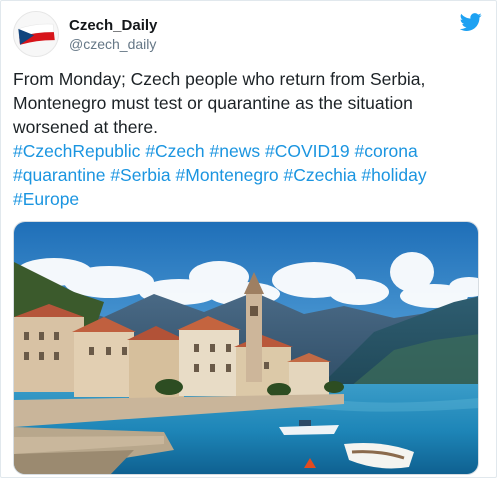  Describe the element at coordinates (386, 151) in the screenshot. I see `hashtag-corona: #corona` at that location.